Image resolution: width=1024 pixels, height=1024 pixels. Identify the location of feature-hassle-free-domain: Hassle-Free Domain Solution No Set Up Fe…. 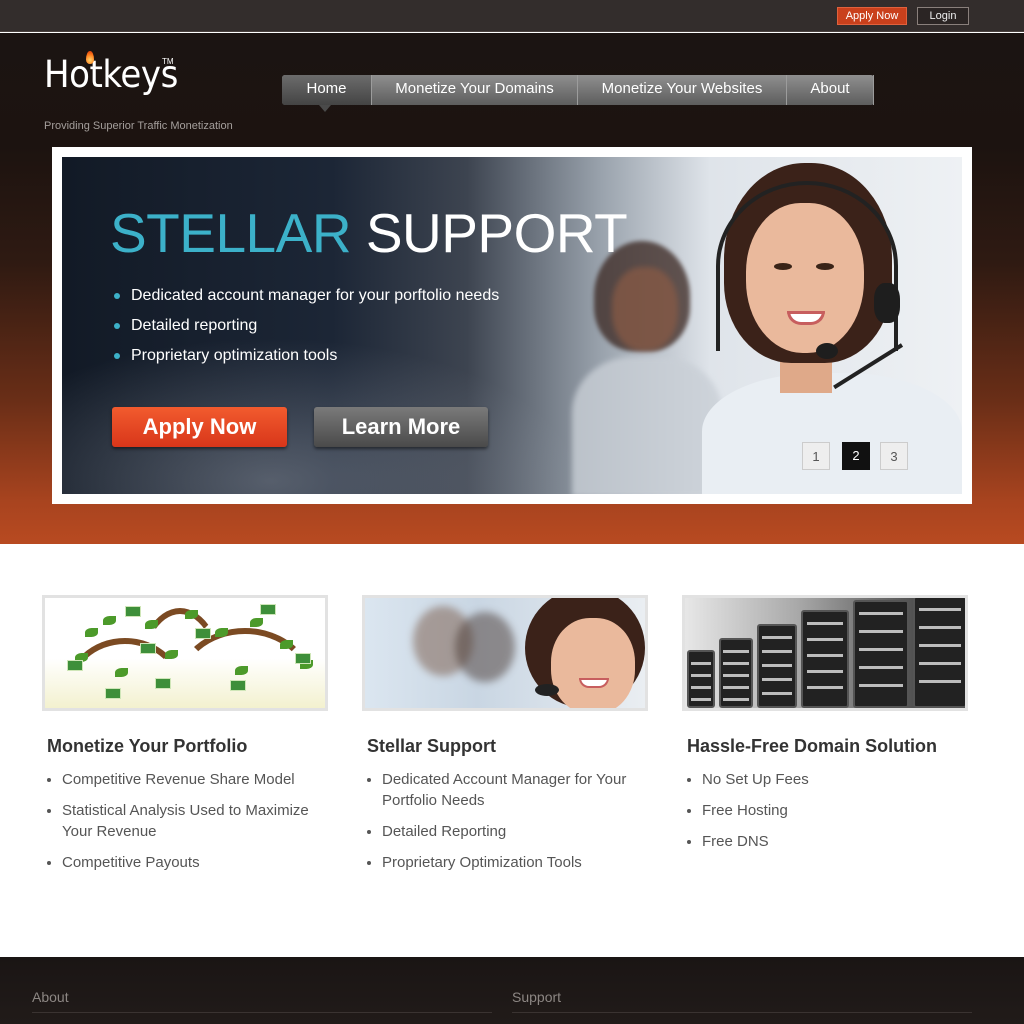
(825, 728).